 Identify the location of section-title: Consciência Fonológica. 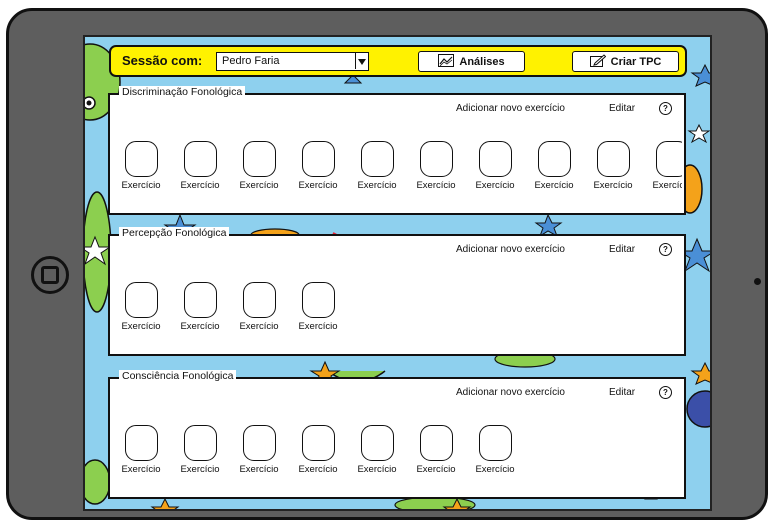
(178, 376).